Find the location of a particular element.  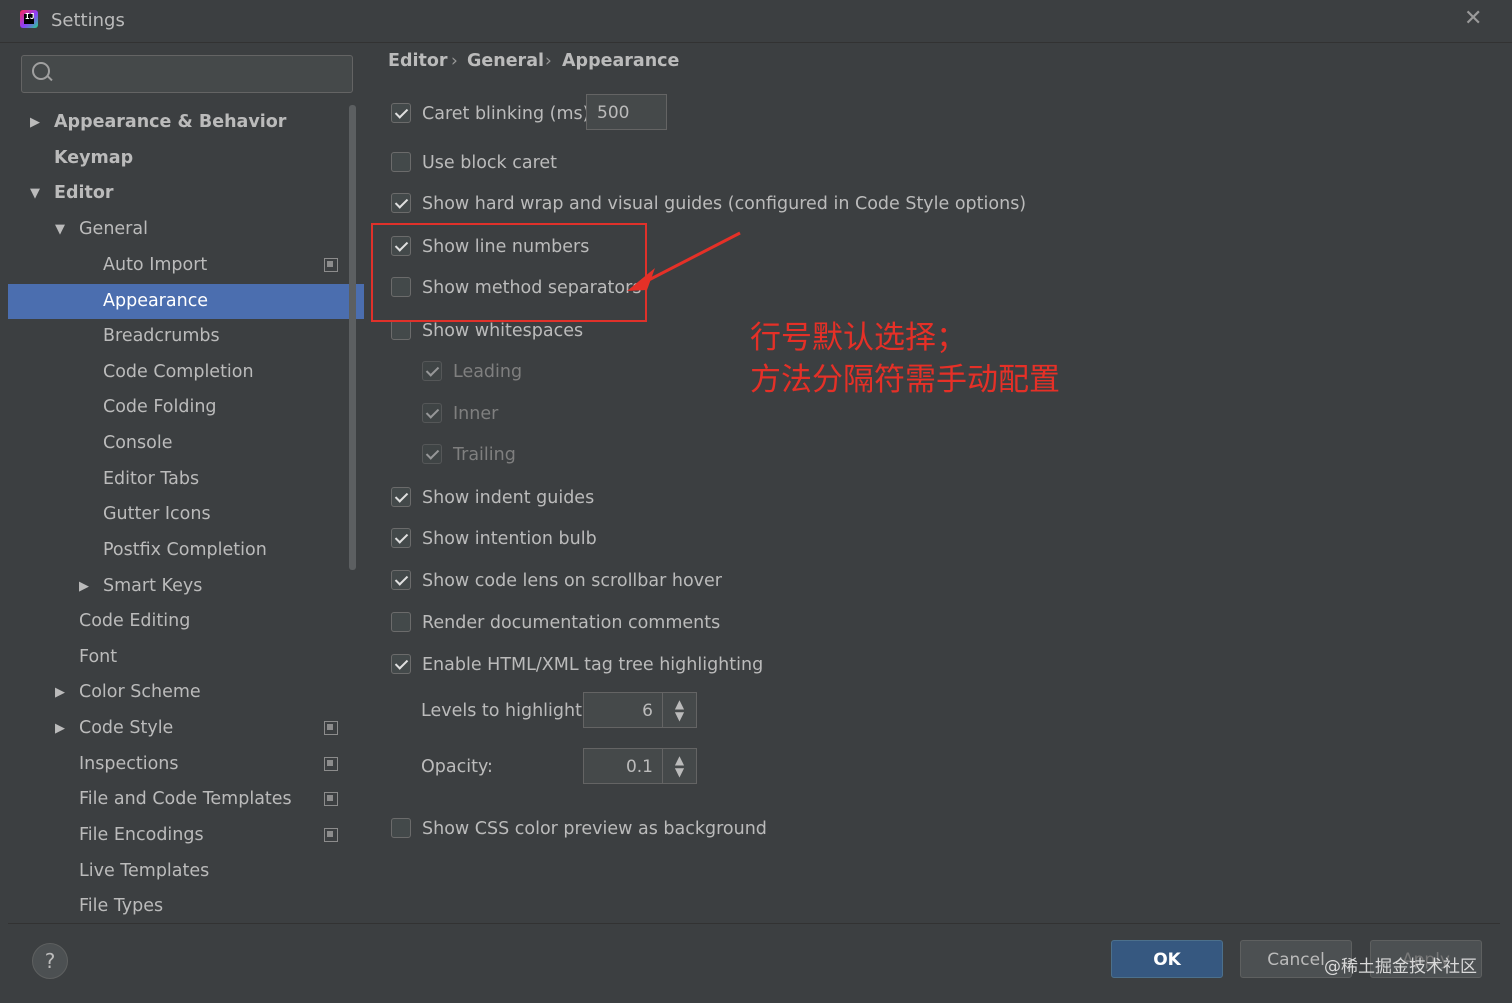

option-label: Show indent guides is located at coordinates (508, 498).